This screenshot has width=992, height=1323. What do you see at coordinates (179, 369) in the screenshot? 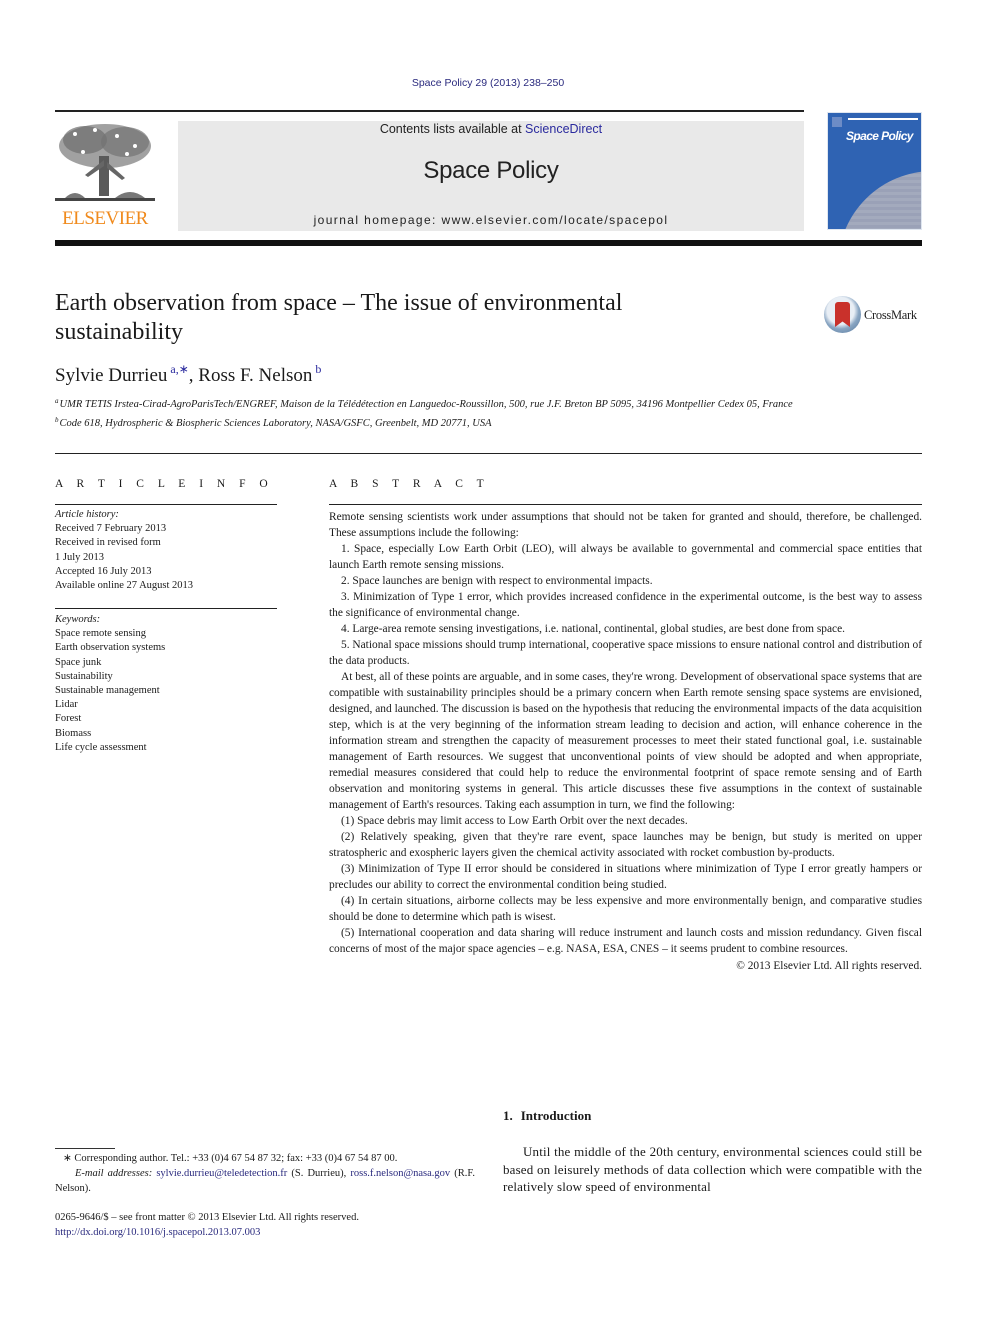
I see `author-affiliation-marks: a,∗` at bounding box center [179, 369].